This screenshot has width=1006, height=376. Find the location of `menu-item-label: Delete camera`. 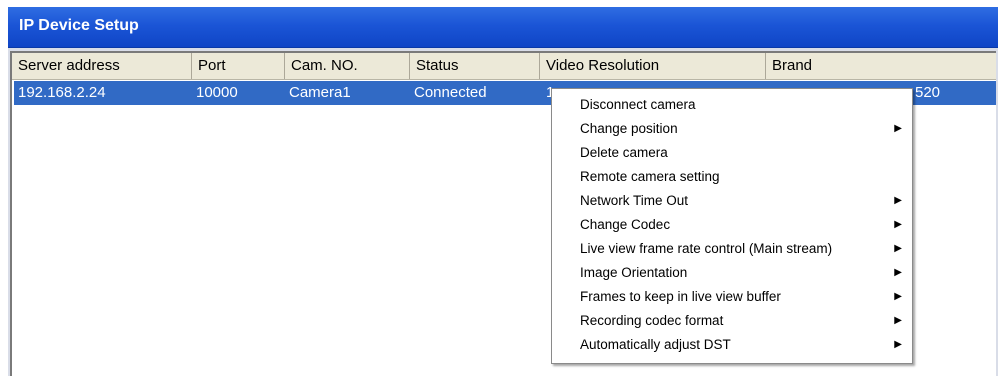

menu-item-label: Delete camera is located at coordinates (624, 152).